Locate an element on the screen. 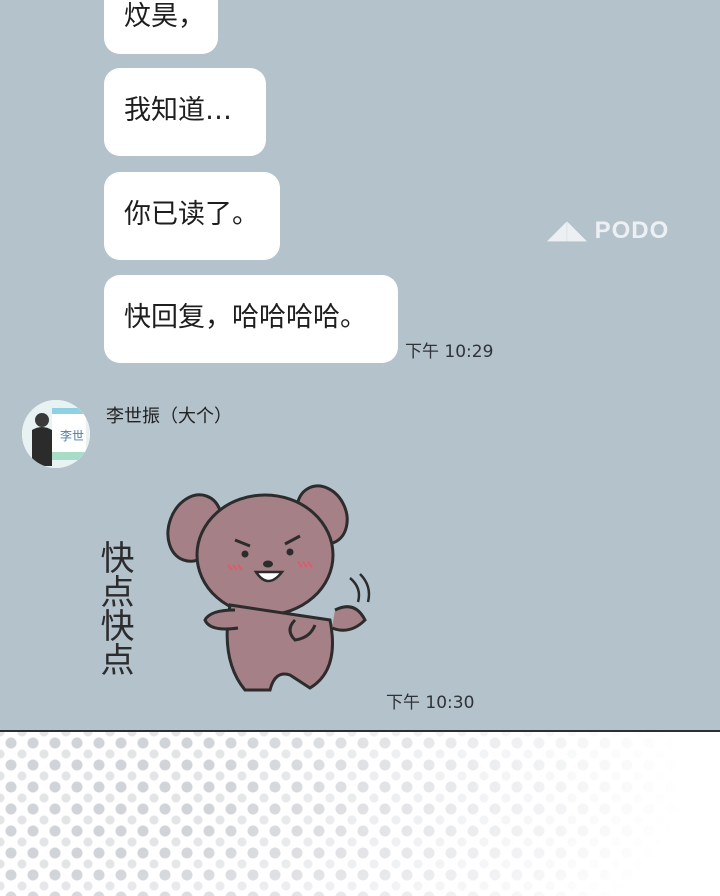 The width and height of the screenshot is (720, 896). message-text: 你已读了。 is located at coordinates (191, 214).